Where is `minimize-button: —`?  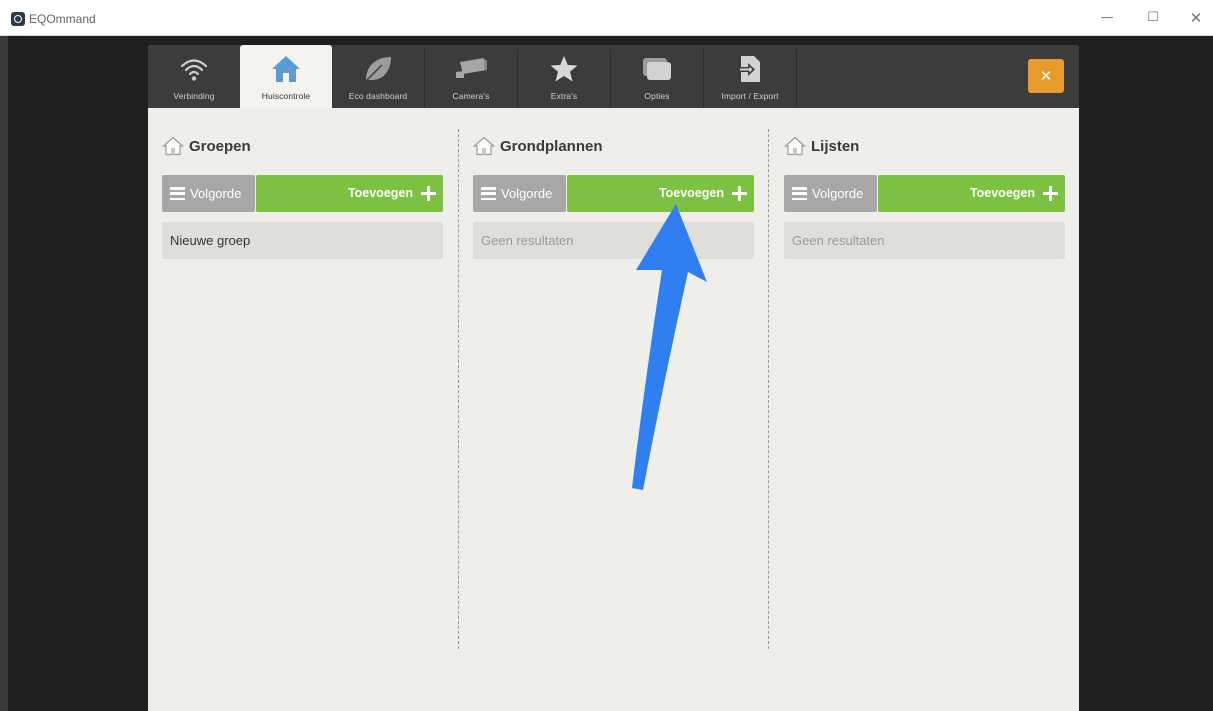 minimize-button: — is located at coordinates (1107, 18).